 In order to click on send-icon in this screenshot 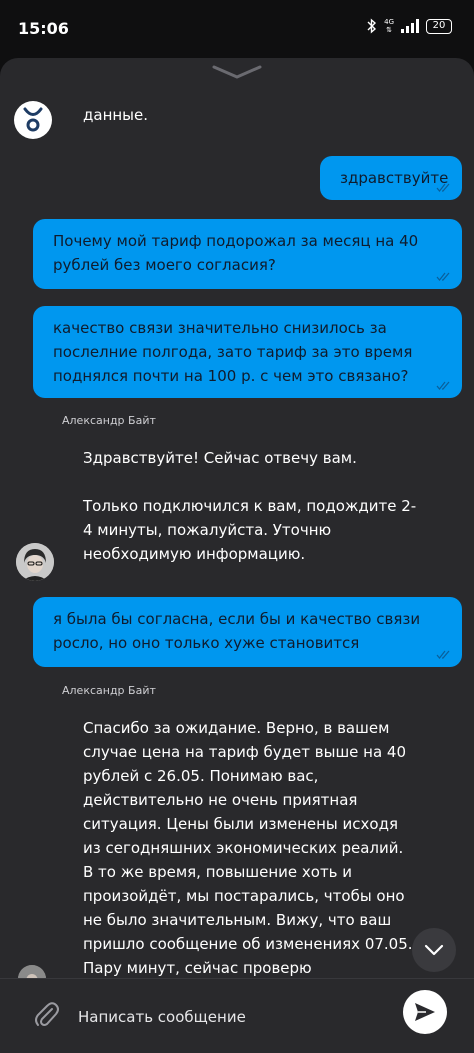, I will do `click(425, 1012)`.